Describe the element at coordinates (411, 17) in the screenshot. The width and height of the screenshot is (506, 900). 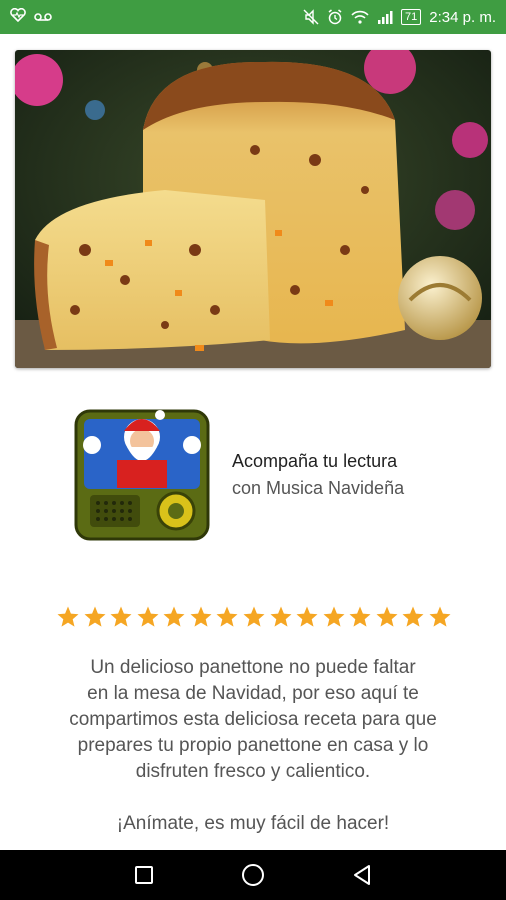
I see `battery-icon: 71` at that location.